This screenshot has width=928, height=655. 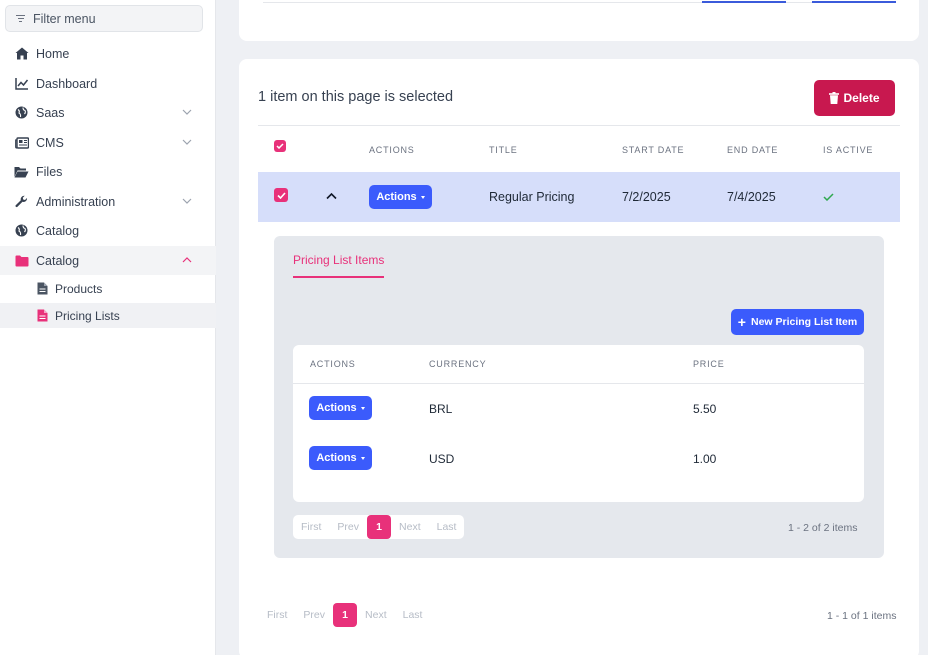 I want to click on sidebar-item-catalog: Catalog, so click(x=108, y=260).